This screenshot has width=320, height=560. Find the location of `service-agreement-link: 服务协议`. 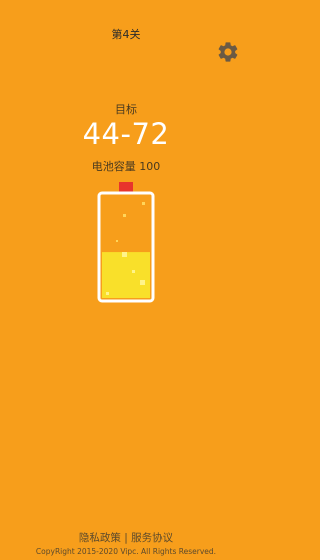

service-agreement-link: 服务协议 is located at coordinates (152, 538).